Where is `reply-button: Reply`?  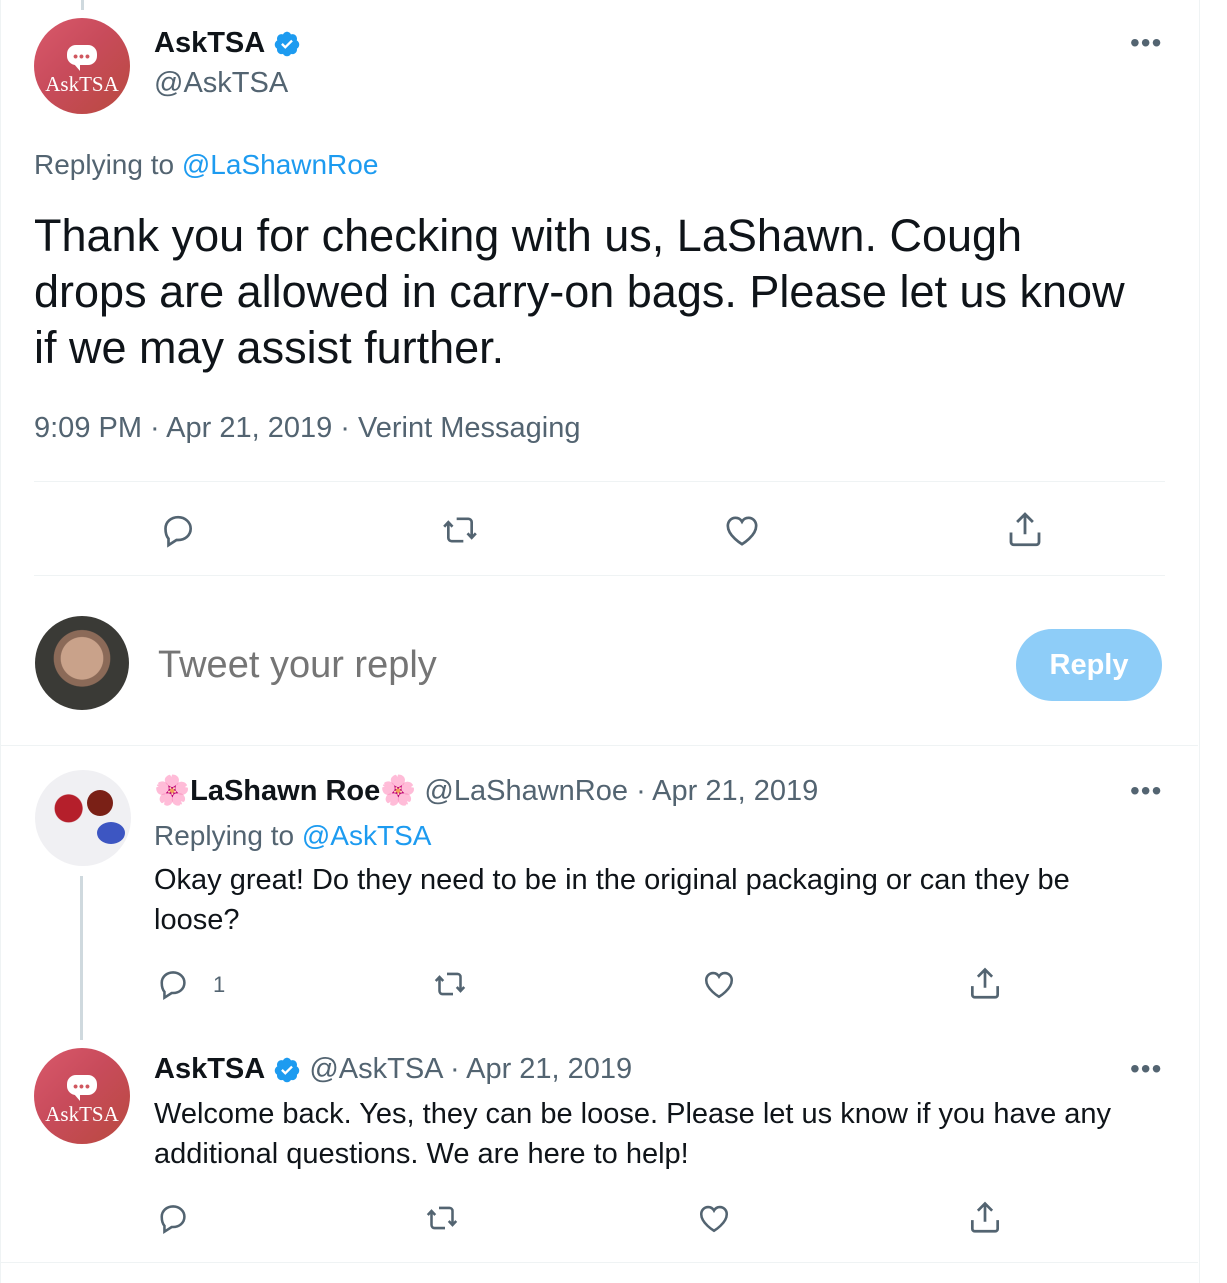 reply-button: Reply is located at coordinates (1089, 665).